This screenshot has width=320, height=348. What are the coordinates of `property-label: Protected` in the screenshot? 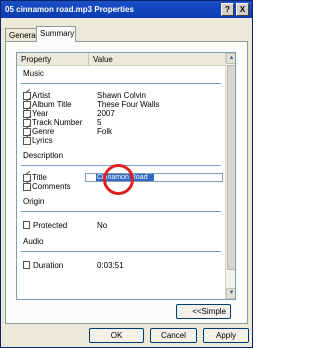 It's located at (50, 225).